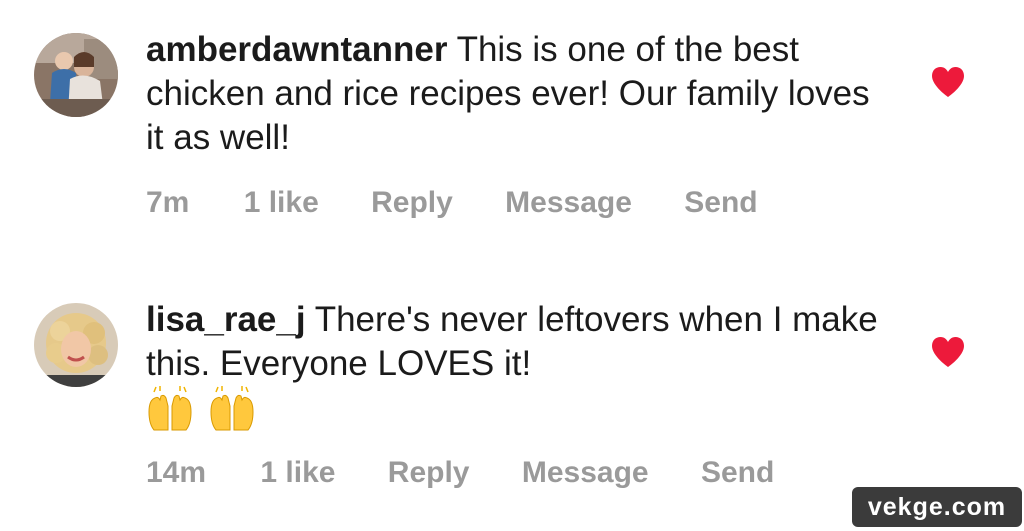  What do you see at coordinates (226, 319) in the screenshot?
I see `comment-username: lisa_rae_j` at bounding box center [226, 319].